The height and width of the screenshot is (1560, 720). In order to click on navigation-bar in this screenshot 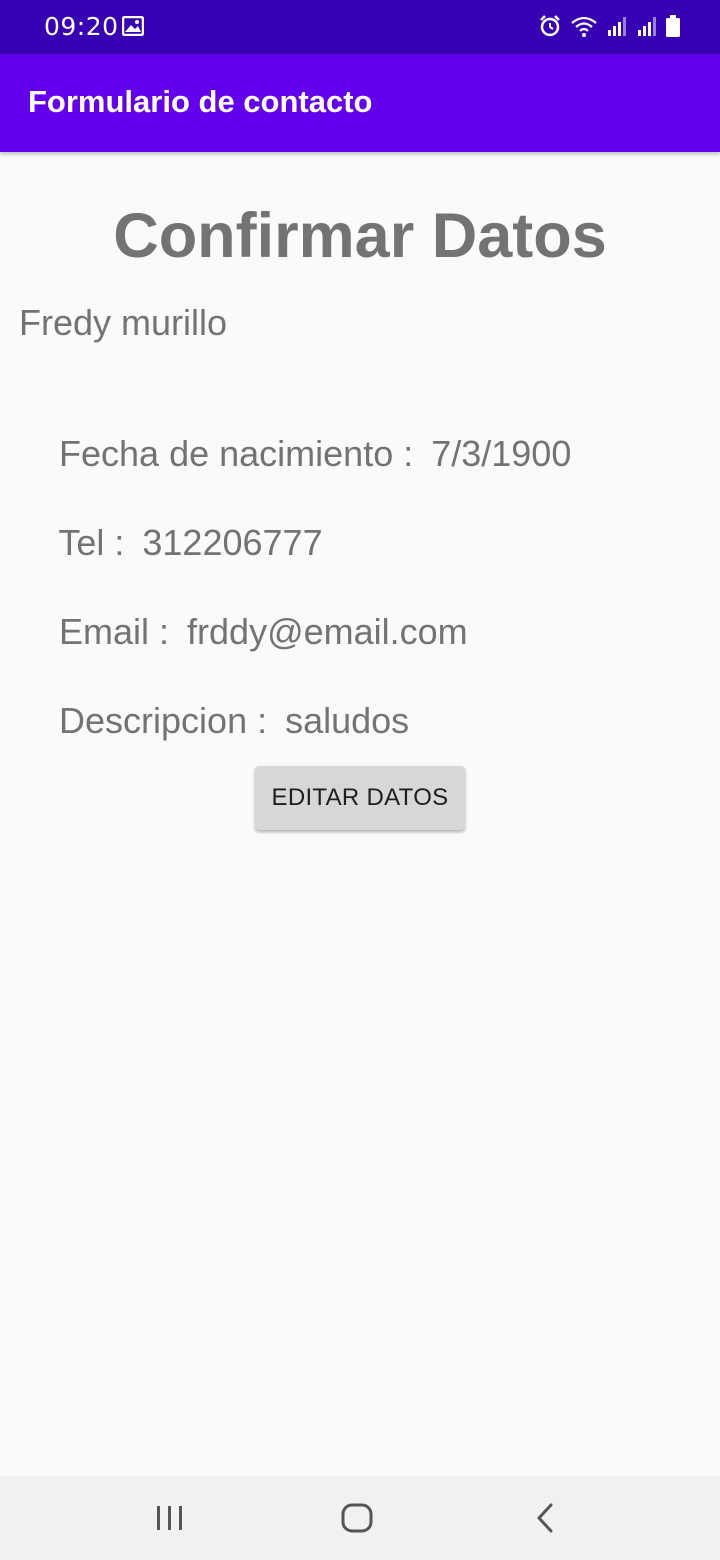, I will do `click(360, 1518)`.